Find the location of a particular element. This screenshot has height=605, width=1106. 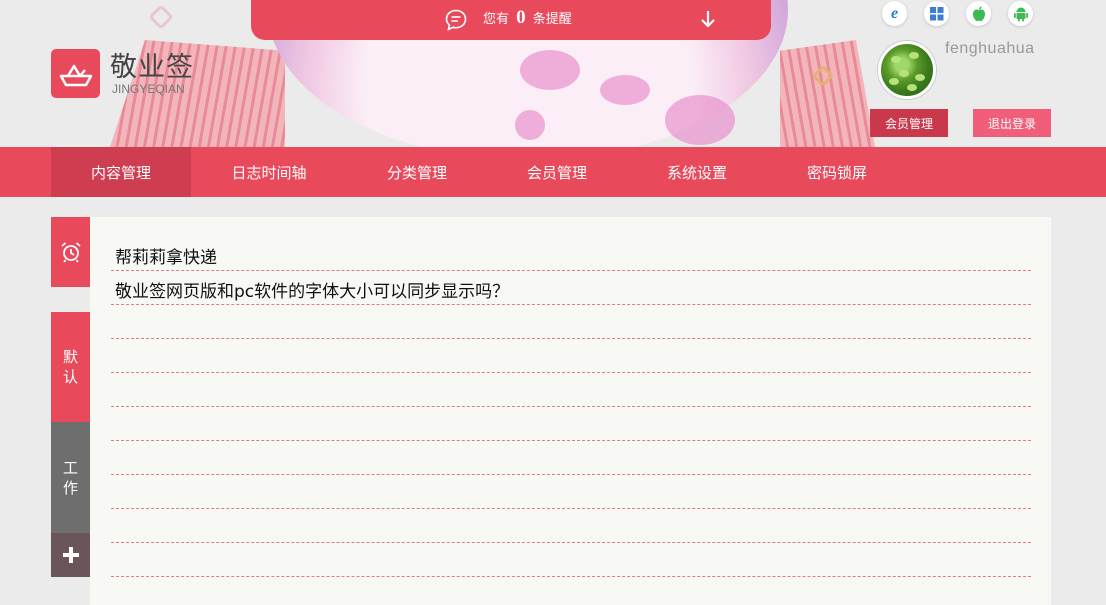

logo is located at coordinates (75, 73).